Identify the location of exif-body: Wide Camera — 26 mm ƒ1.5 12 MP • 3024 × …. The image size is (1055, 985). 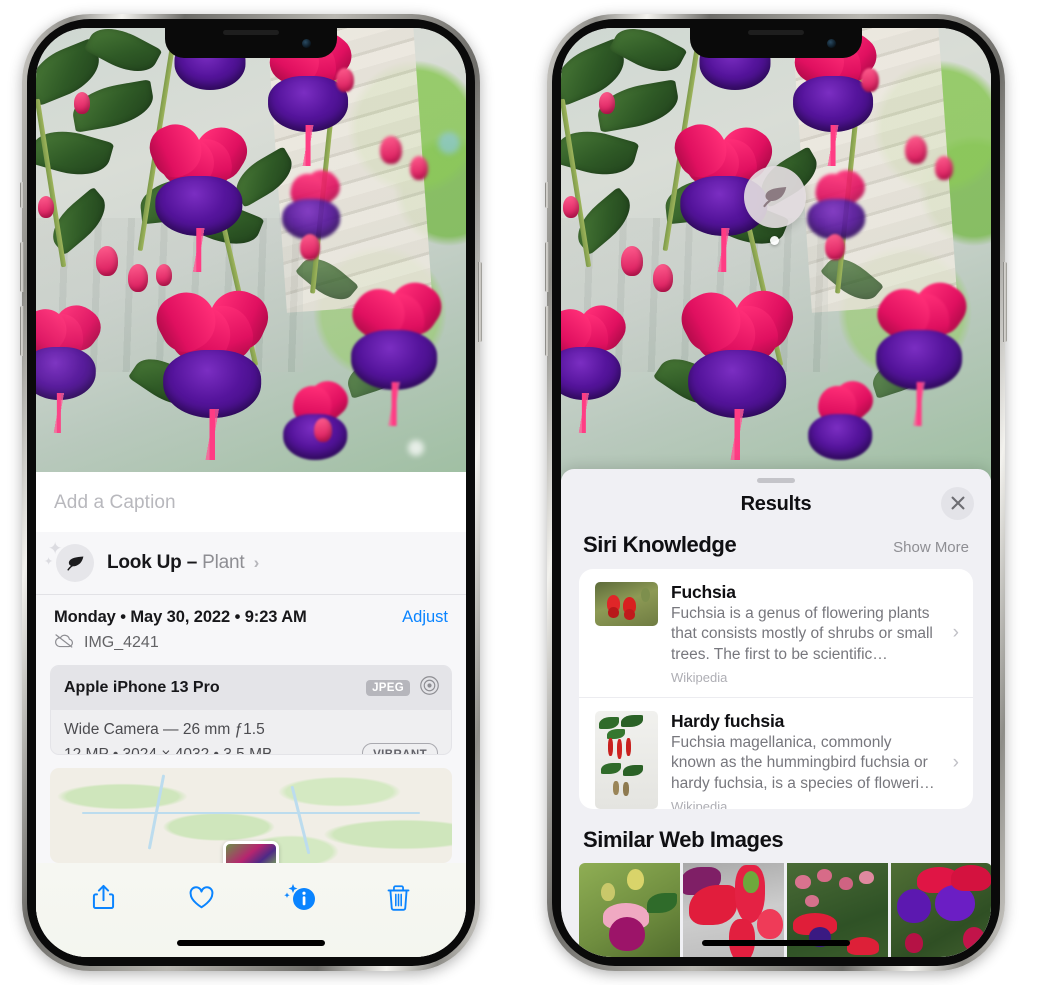
(251, 732).